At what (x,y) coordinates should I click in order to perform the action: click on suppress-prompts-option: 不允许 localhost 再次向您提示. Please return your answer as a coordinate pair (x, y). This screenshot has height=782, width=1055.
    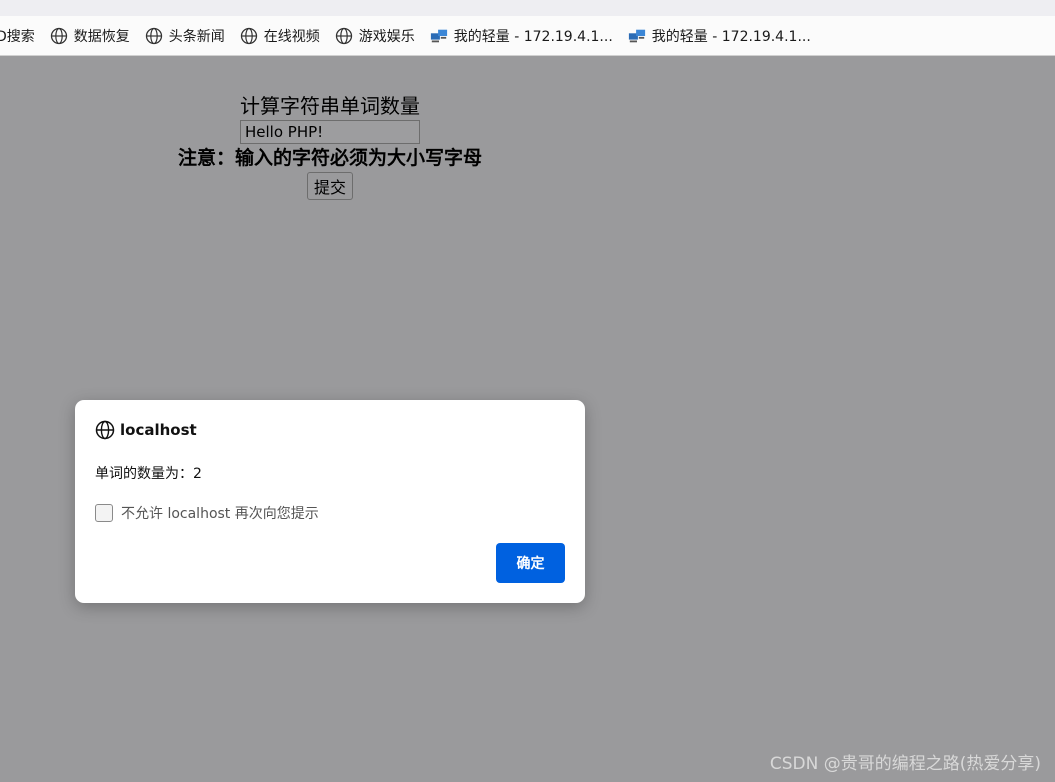
    Looking at the image, I should click on (207, 513).